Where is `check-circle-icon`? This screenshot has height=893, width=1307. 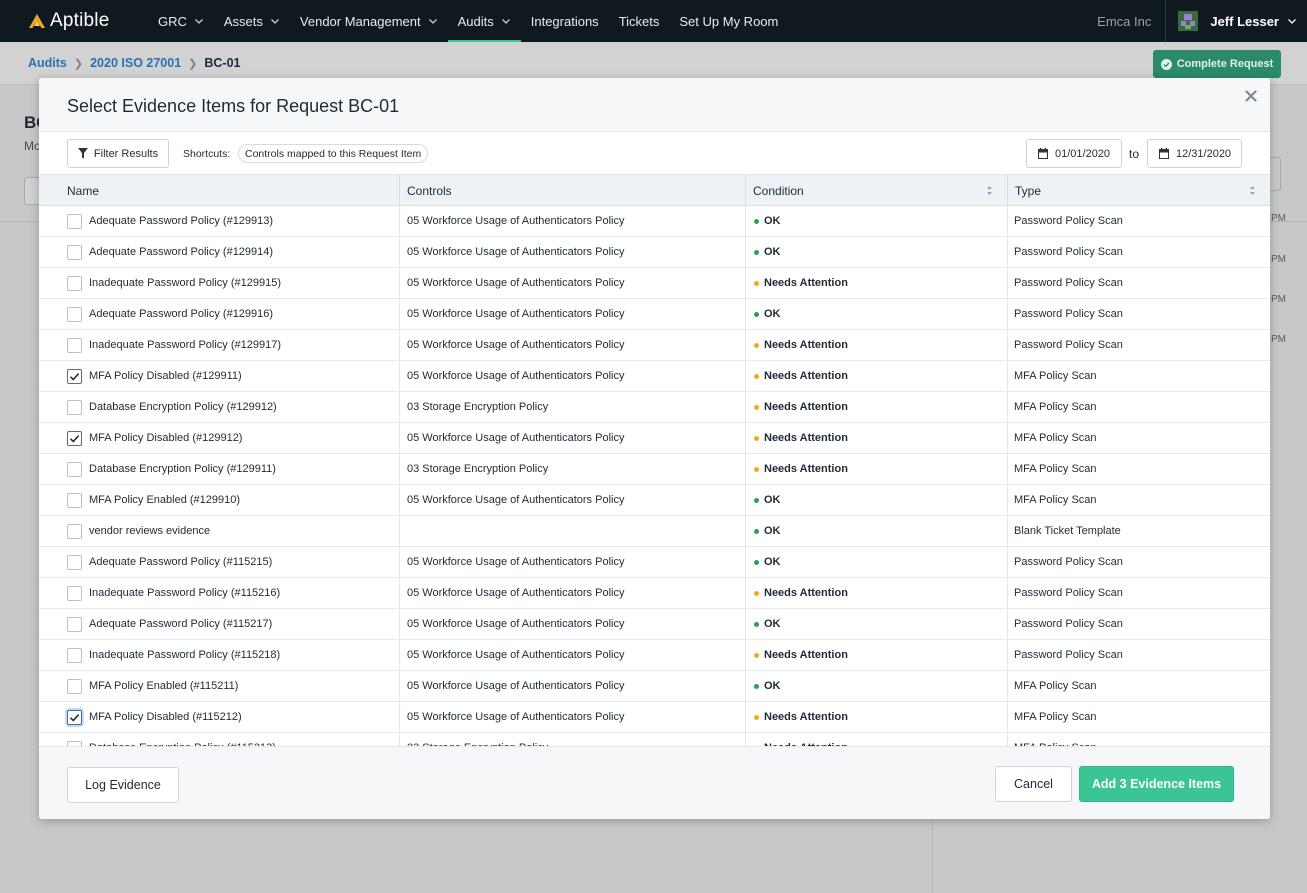 check-circle-icon is located at coordinates (1166, 64).